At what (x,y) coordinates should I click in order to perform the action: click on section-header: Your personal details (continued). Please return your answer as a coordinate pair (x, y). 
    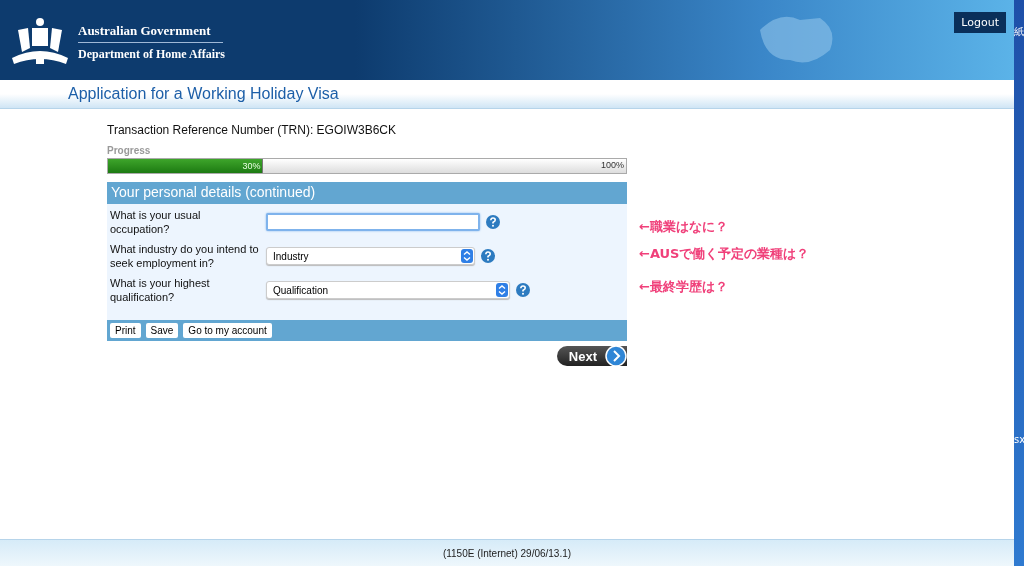
    Looking at the image, I should click on (367, 193).